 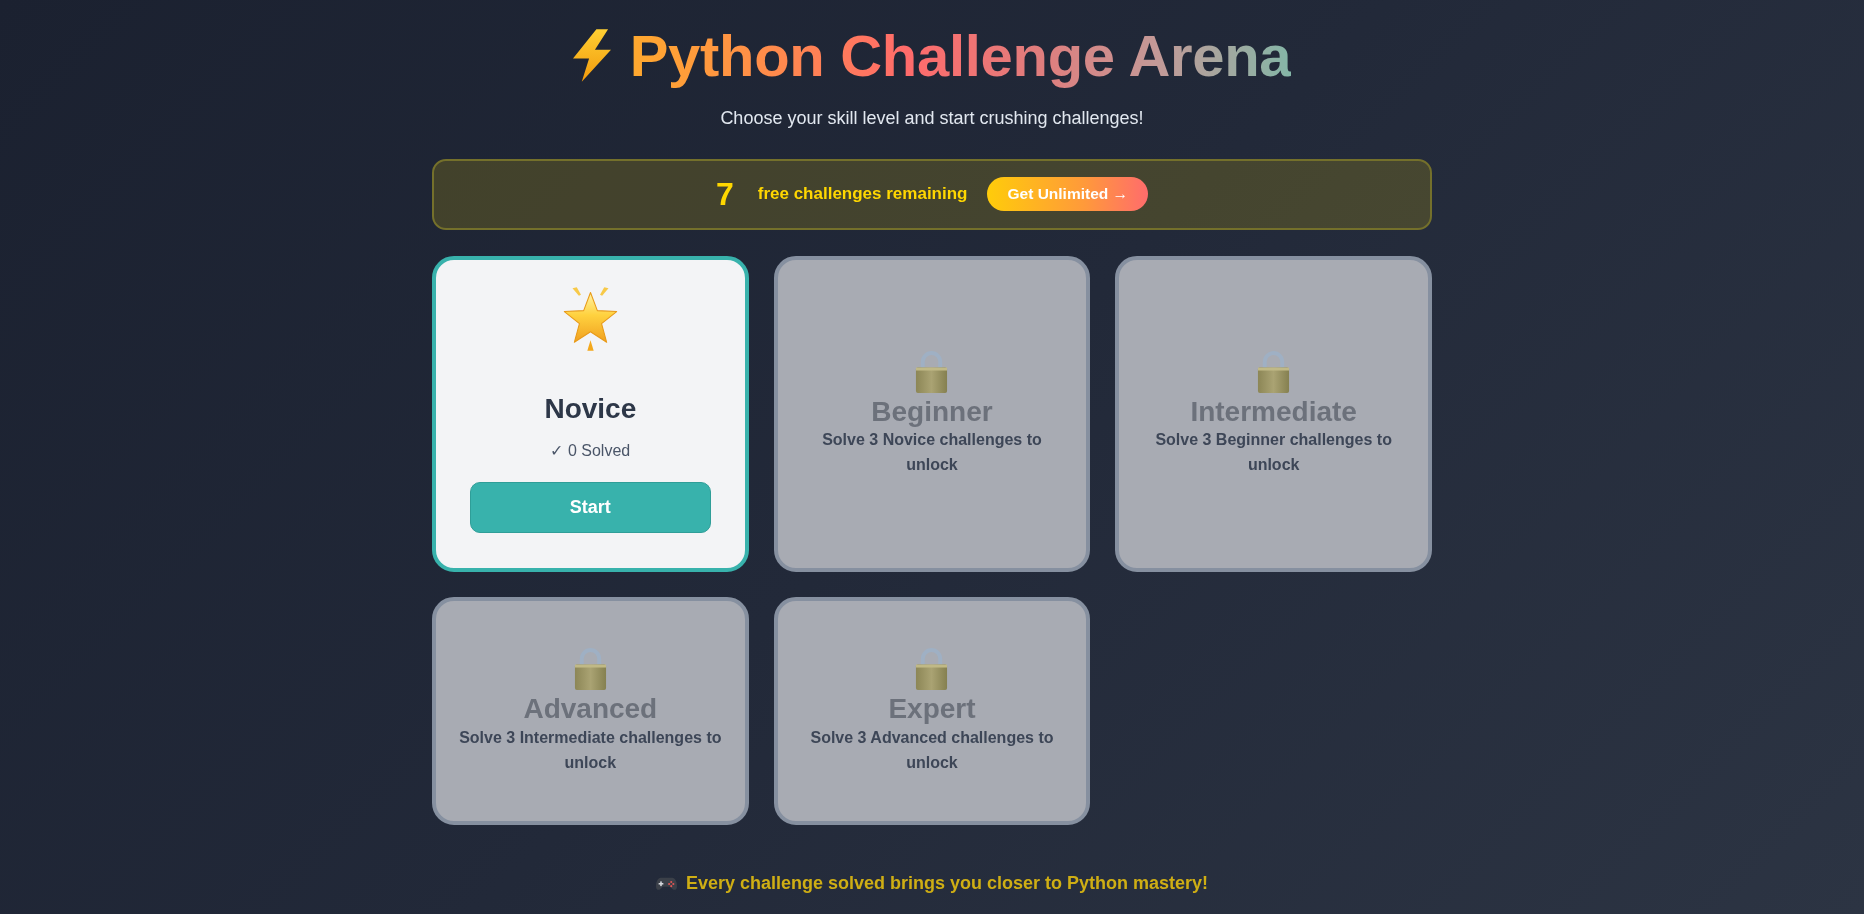 I want to click on gamepad-icon, so click(x=666, y=884).